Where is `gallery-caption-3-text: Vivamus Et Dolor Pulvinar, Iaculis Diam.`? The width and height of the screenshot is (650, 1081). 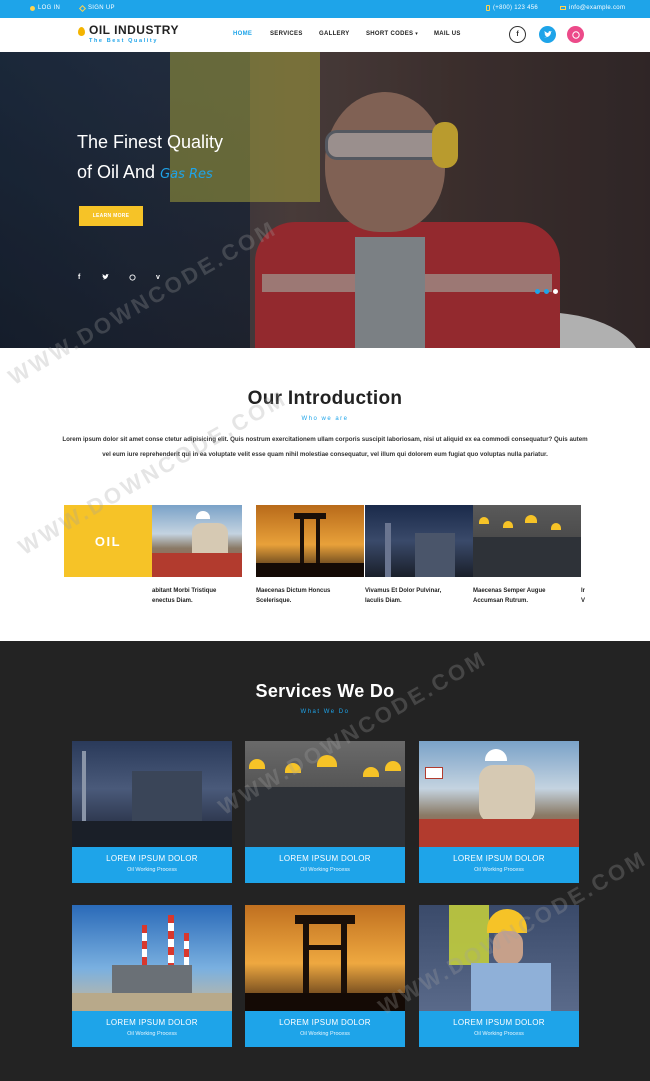
gallery-caption-3-text: Vivamus Et Dolor Pulvinar, Iaculis Diam. is located at coordinates (403, 596).